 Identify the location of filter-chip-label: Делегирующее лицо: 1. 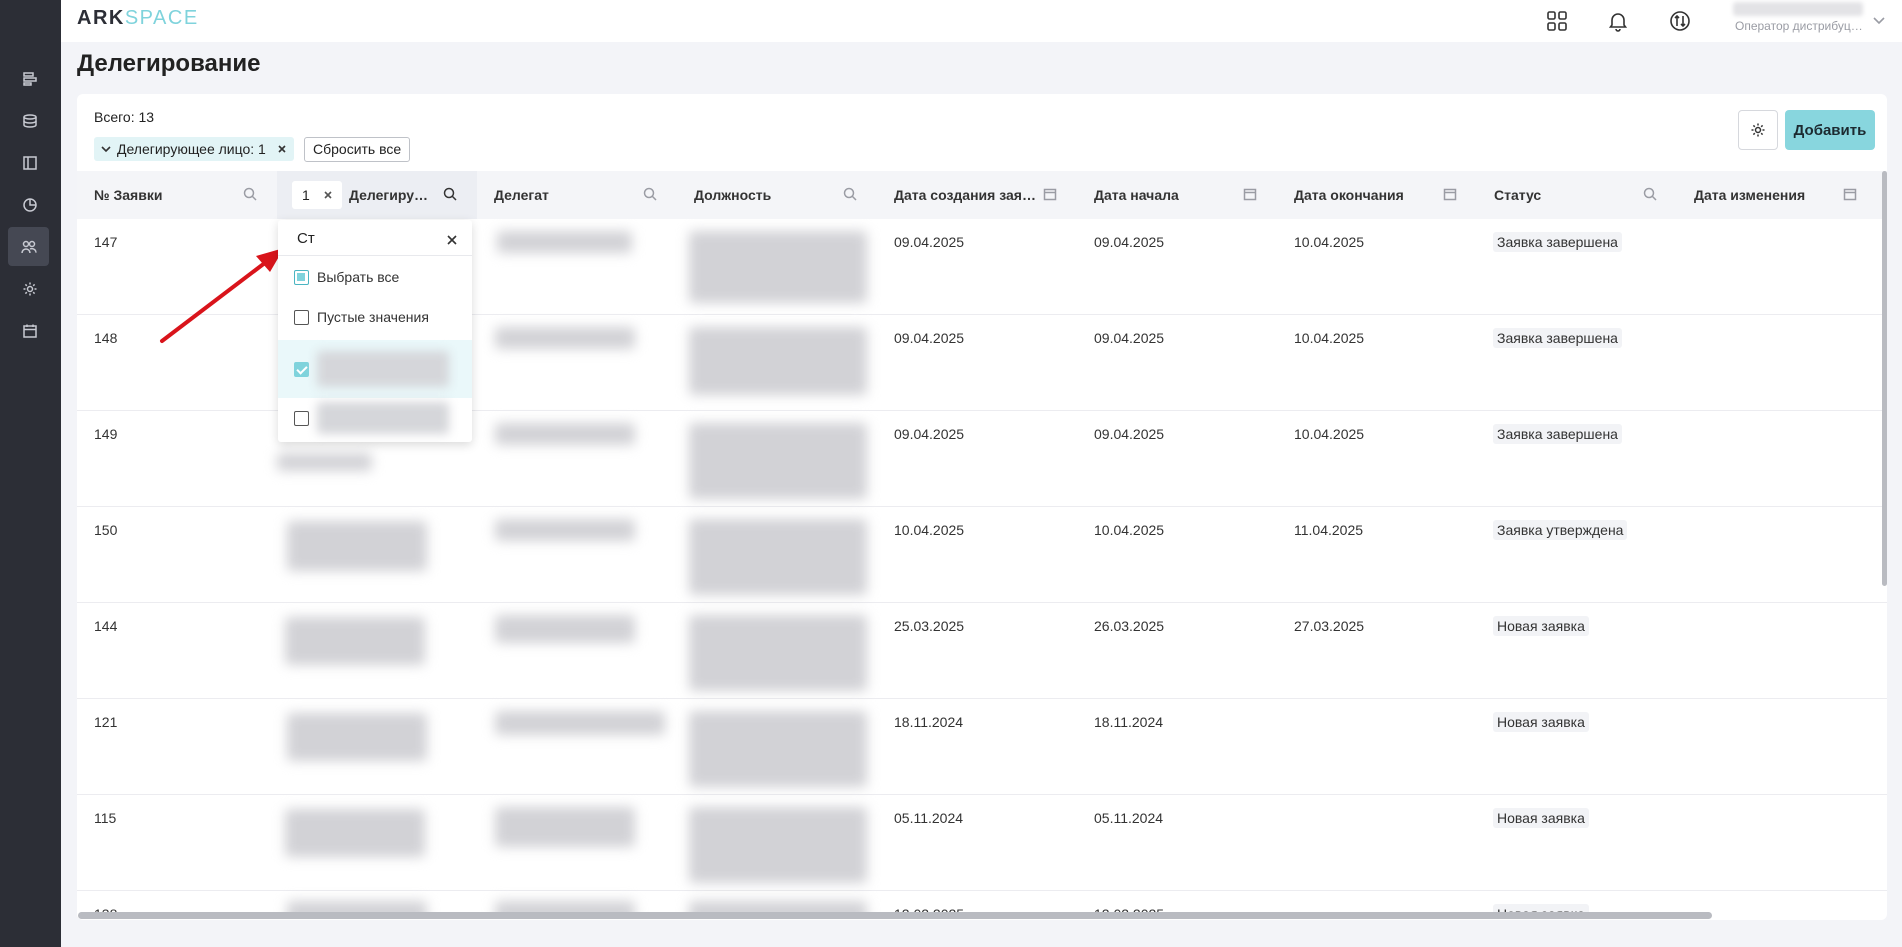
(191, 149).